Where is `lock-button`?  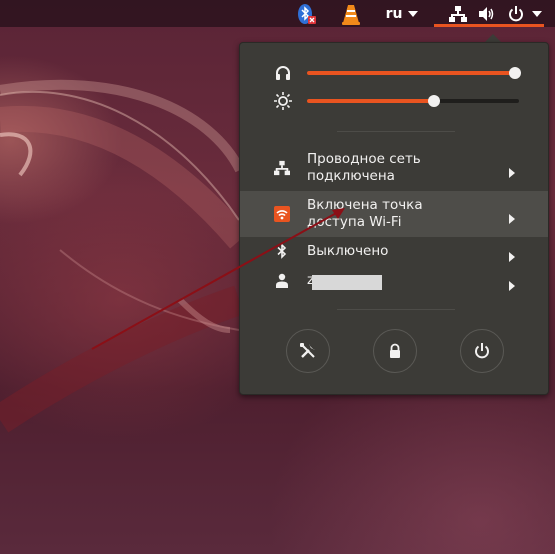 lock-button is located at coordinates (395, 351).